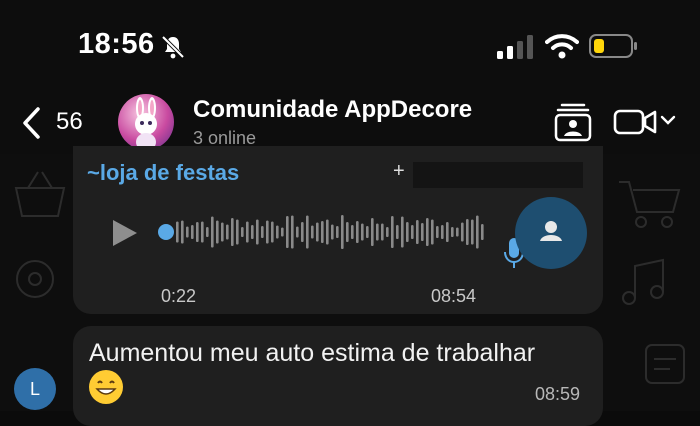  What do you see at coordinates (166, 232) in the screenshot?
I see `playback-position-dot` at bounding box center [166, 232].